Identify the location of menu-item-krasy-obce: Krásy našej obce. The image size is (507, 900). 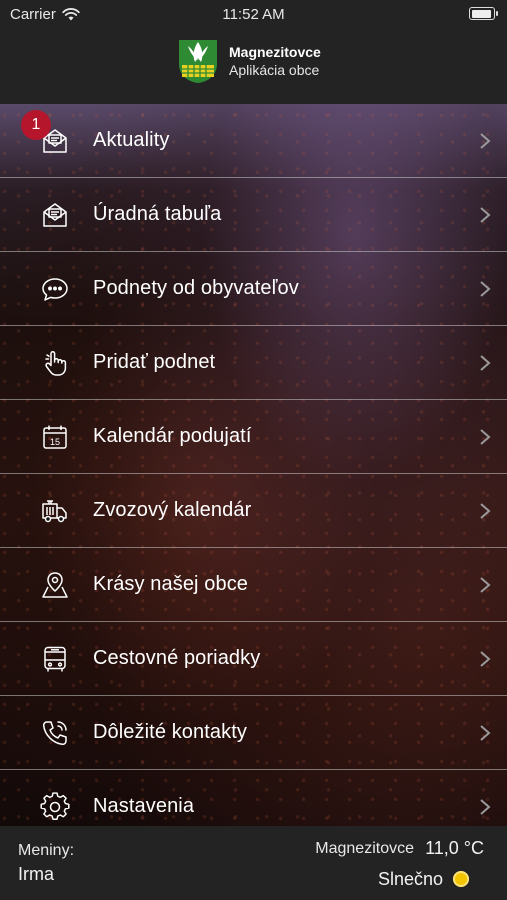
(253, 585).